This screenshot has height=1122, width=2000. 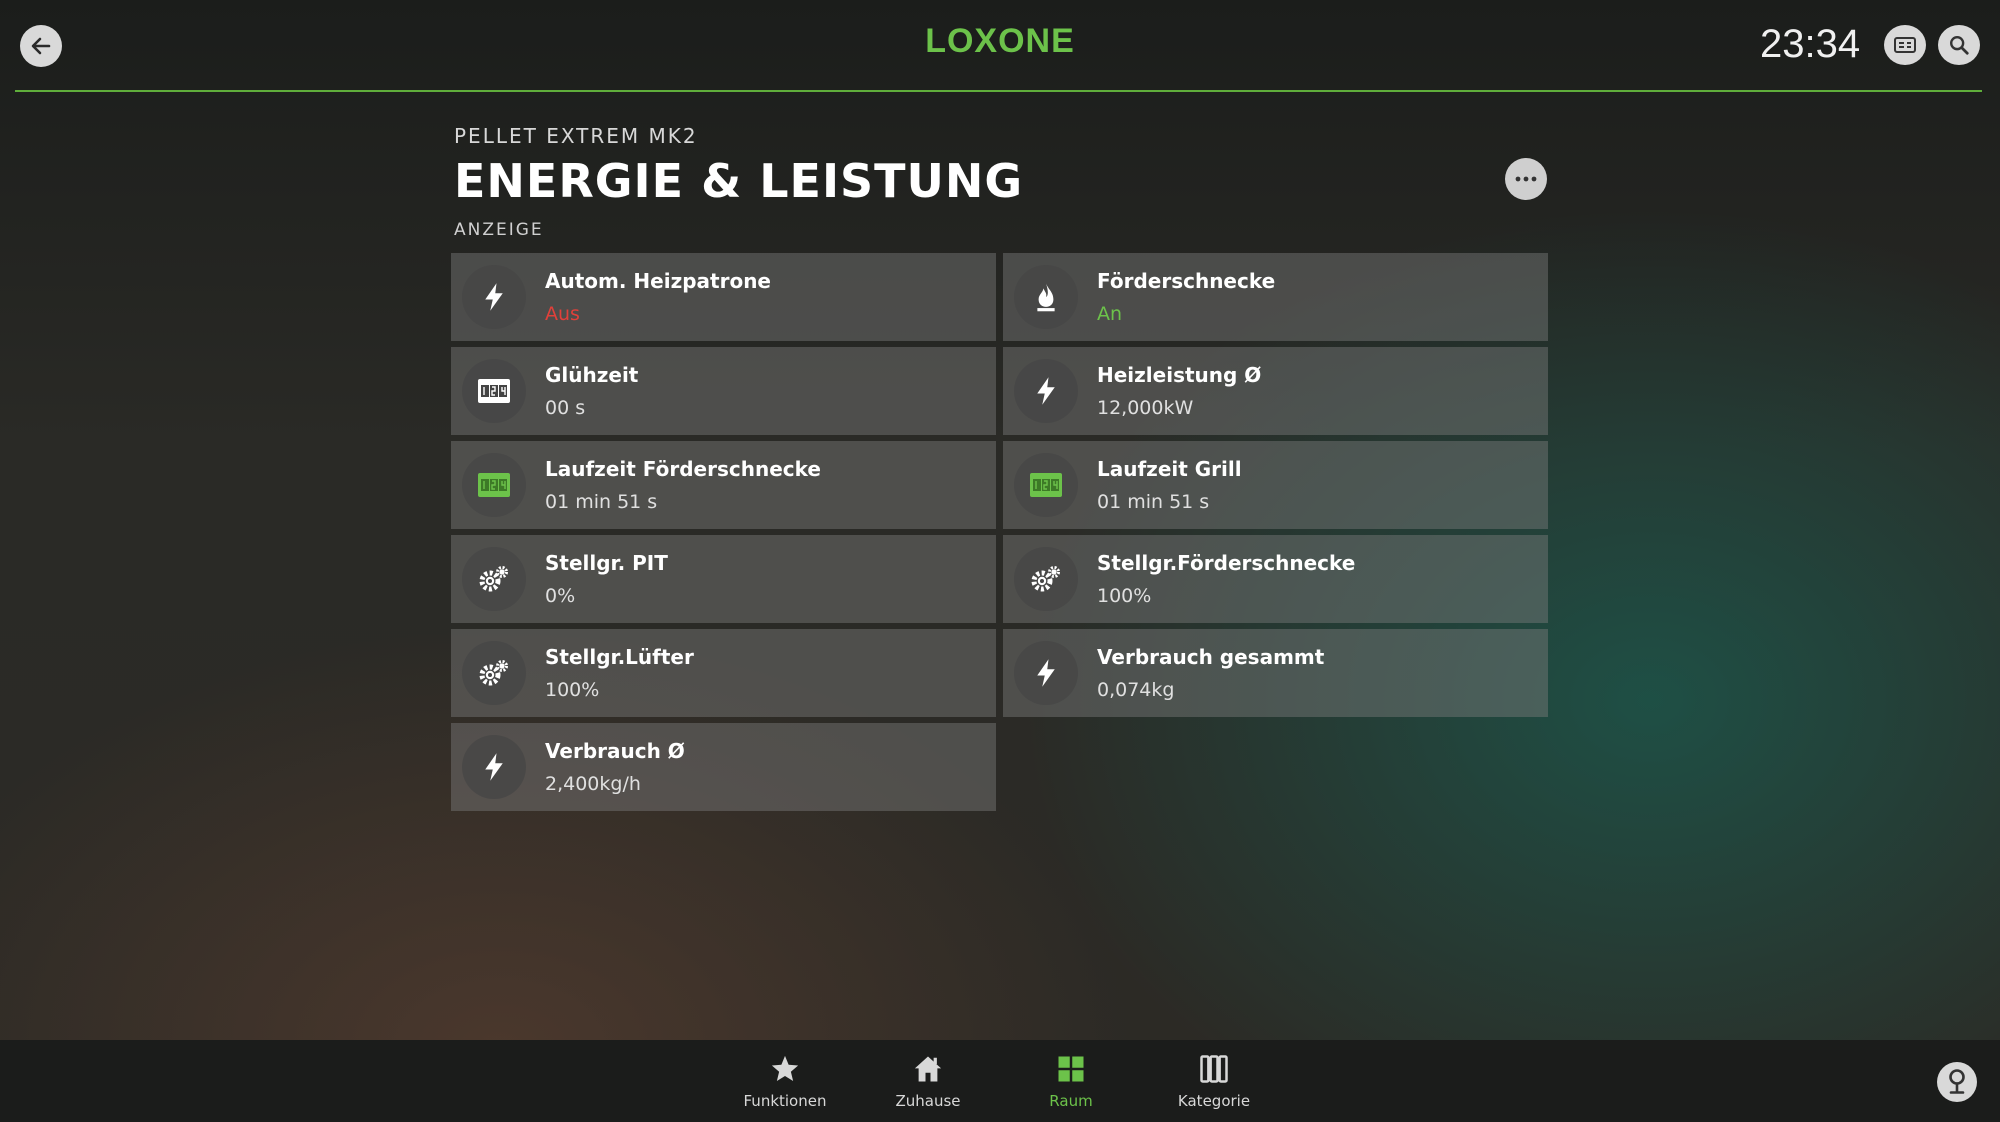 What do you see at coordinates (1275, 673) in the screenshot?
I see `tile-verbrauch-gesammt: Verbrauch gesammt 0,074kg` at bounding box center [1275, 673].